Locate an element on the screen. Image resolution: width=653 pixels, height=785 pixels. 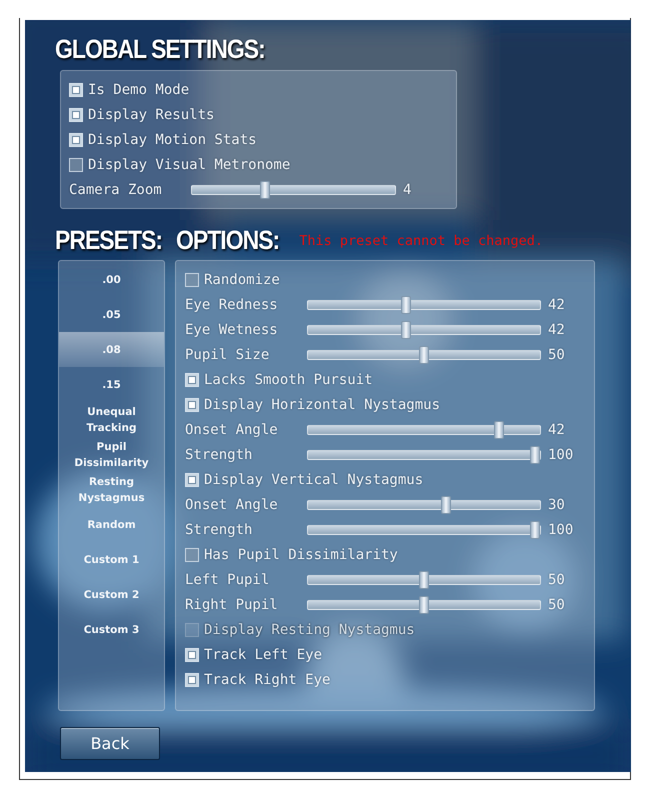
preset-item: .15 is located at coordinates (111, 384).